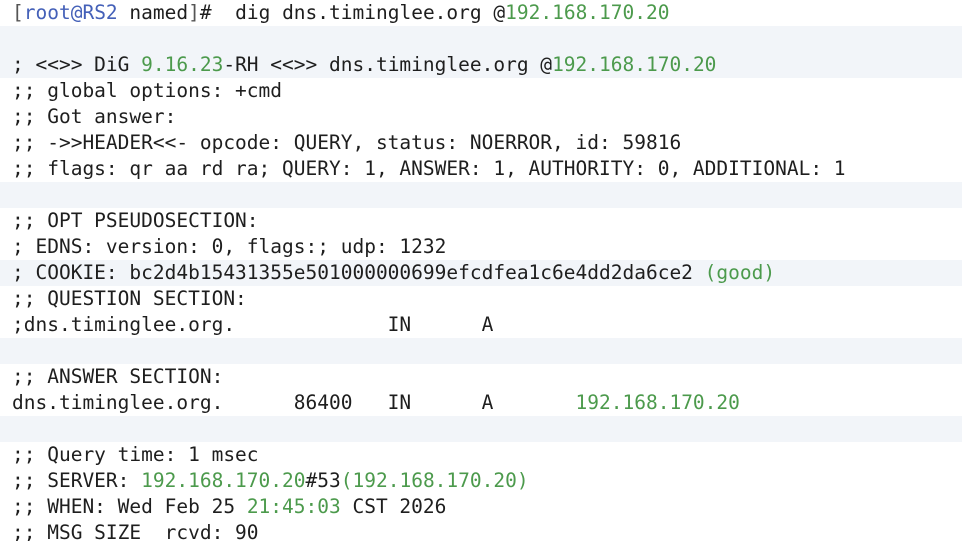  What do you see at coordinates (229, 246) in the screenshot?
I see `edns-line: ; EDNS: version: 0, flags:; udp: 1232` at bounding box center [229, 246].